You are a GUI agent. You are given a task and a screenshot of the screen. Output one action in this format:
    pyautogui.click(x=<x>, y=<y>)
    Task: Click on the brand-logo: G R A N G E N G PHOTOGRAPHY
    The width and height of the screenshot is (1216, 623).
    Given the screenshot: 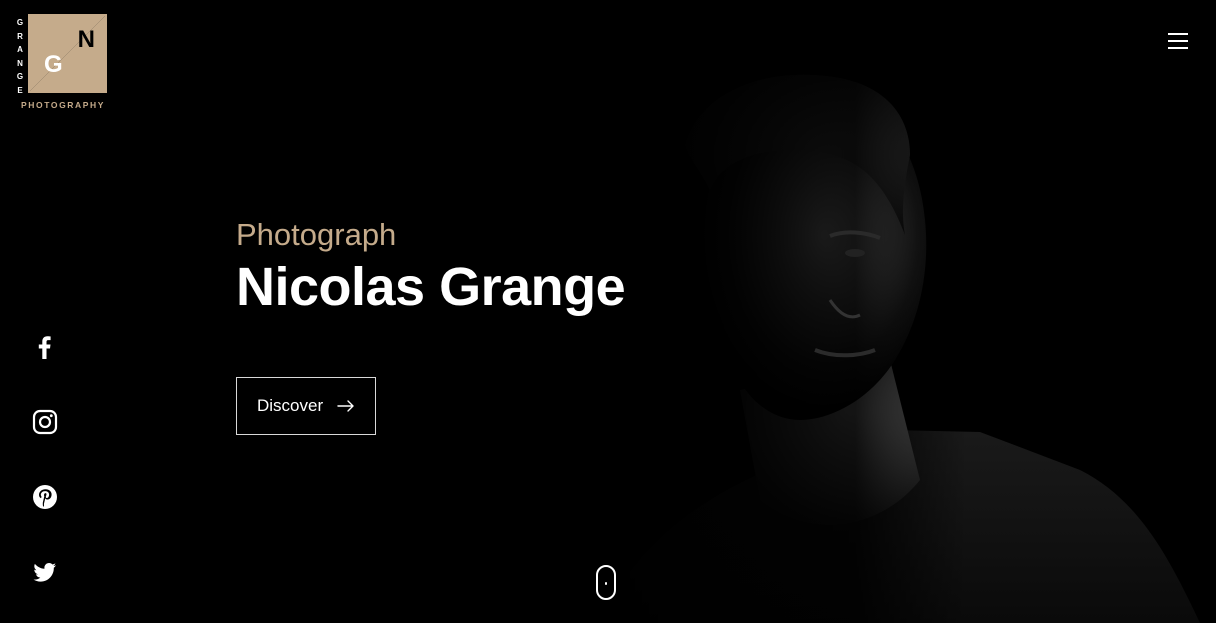 What is the action you would take?
    pyautogui.click(x=69, y=64)
    